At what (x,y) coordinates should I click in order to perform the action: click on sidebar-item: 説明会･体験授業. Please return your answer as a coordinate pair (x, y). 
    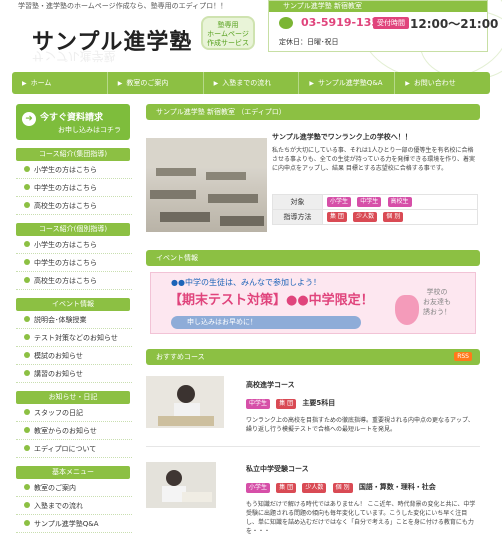
    Looking at the image, I should click on (74, 320).